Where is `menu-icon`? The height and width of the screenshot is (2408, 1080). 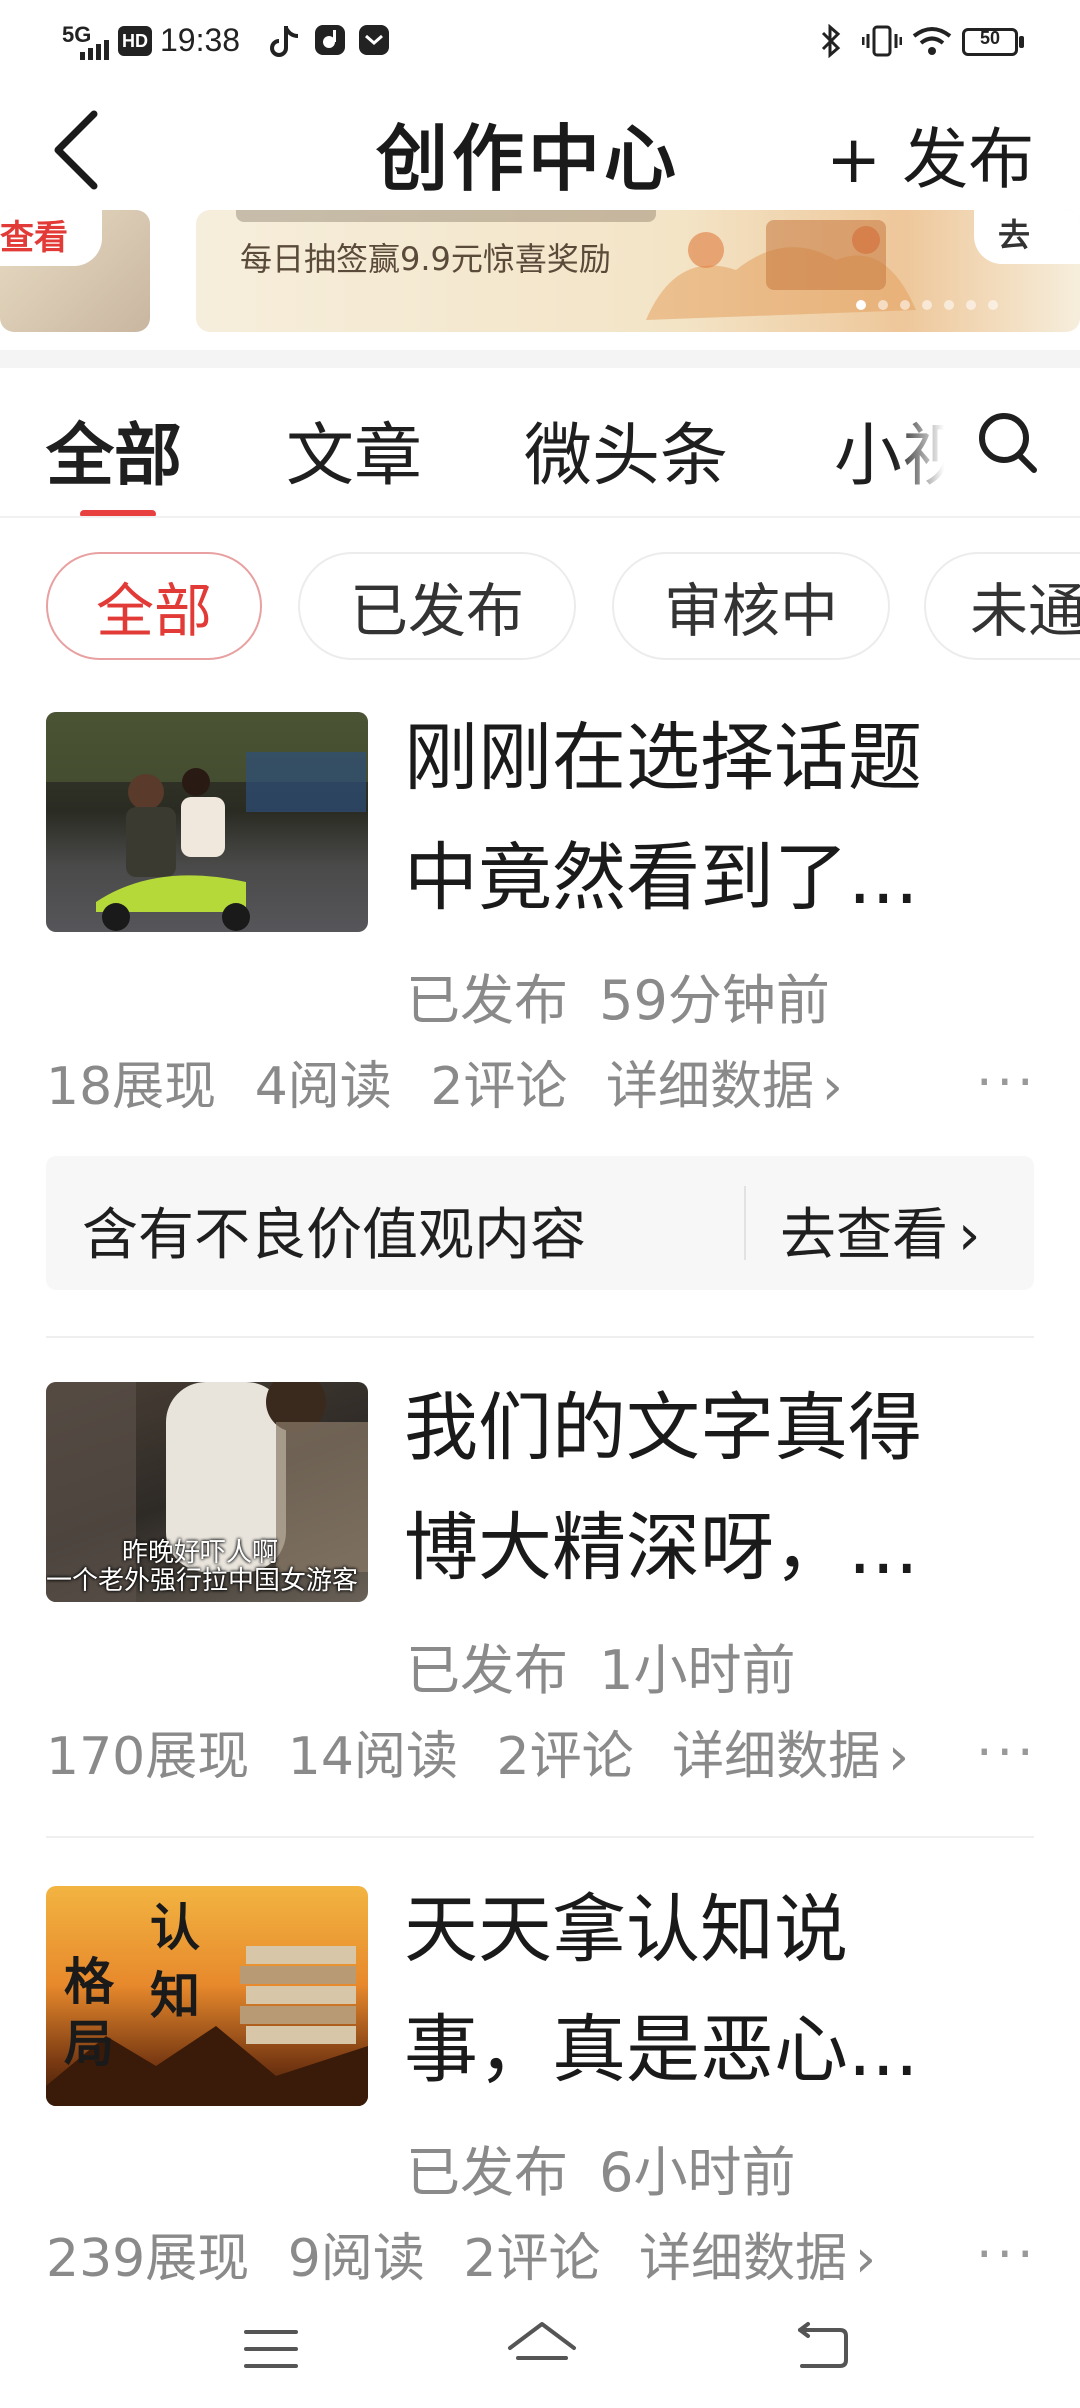
menu-icon is located at coordinates (271, 2349).